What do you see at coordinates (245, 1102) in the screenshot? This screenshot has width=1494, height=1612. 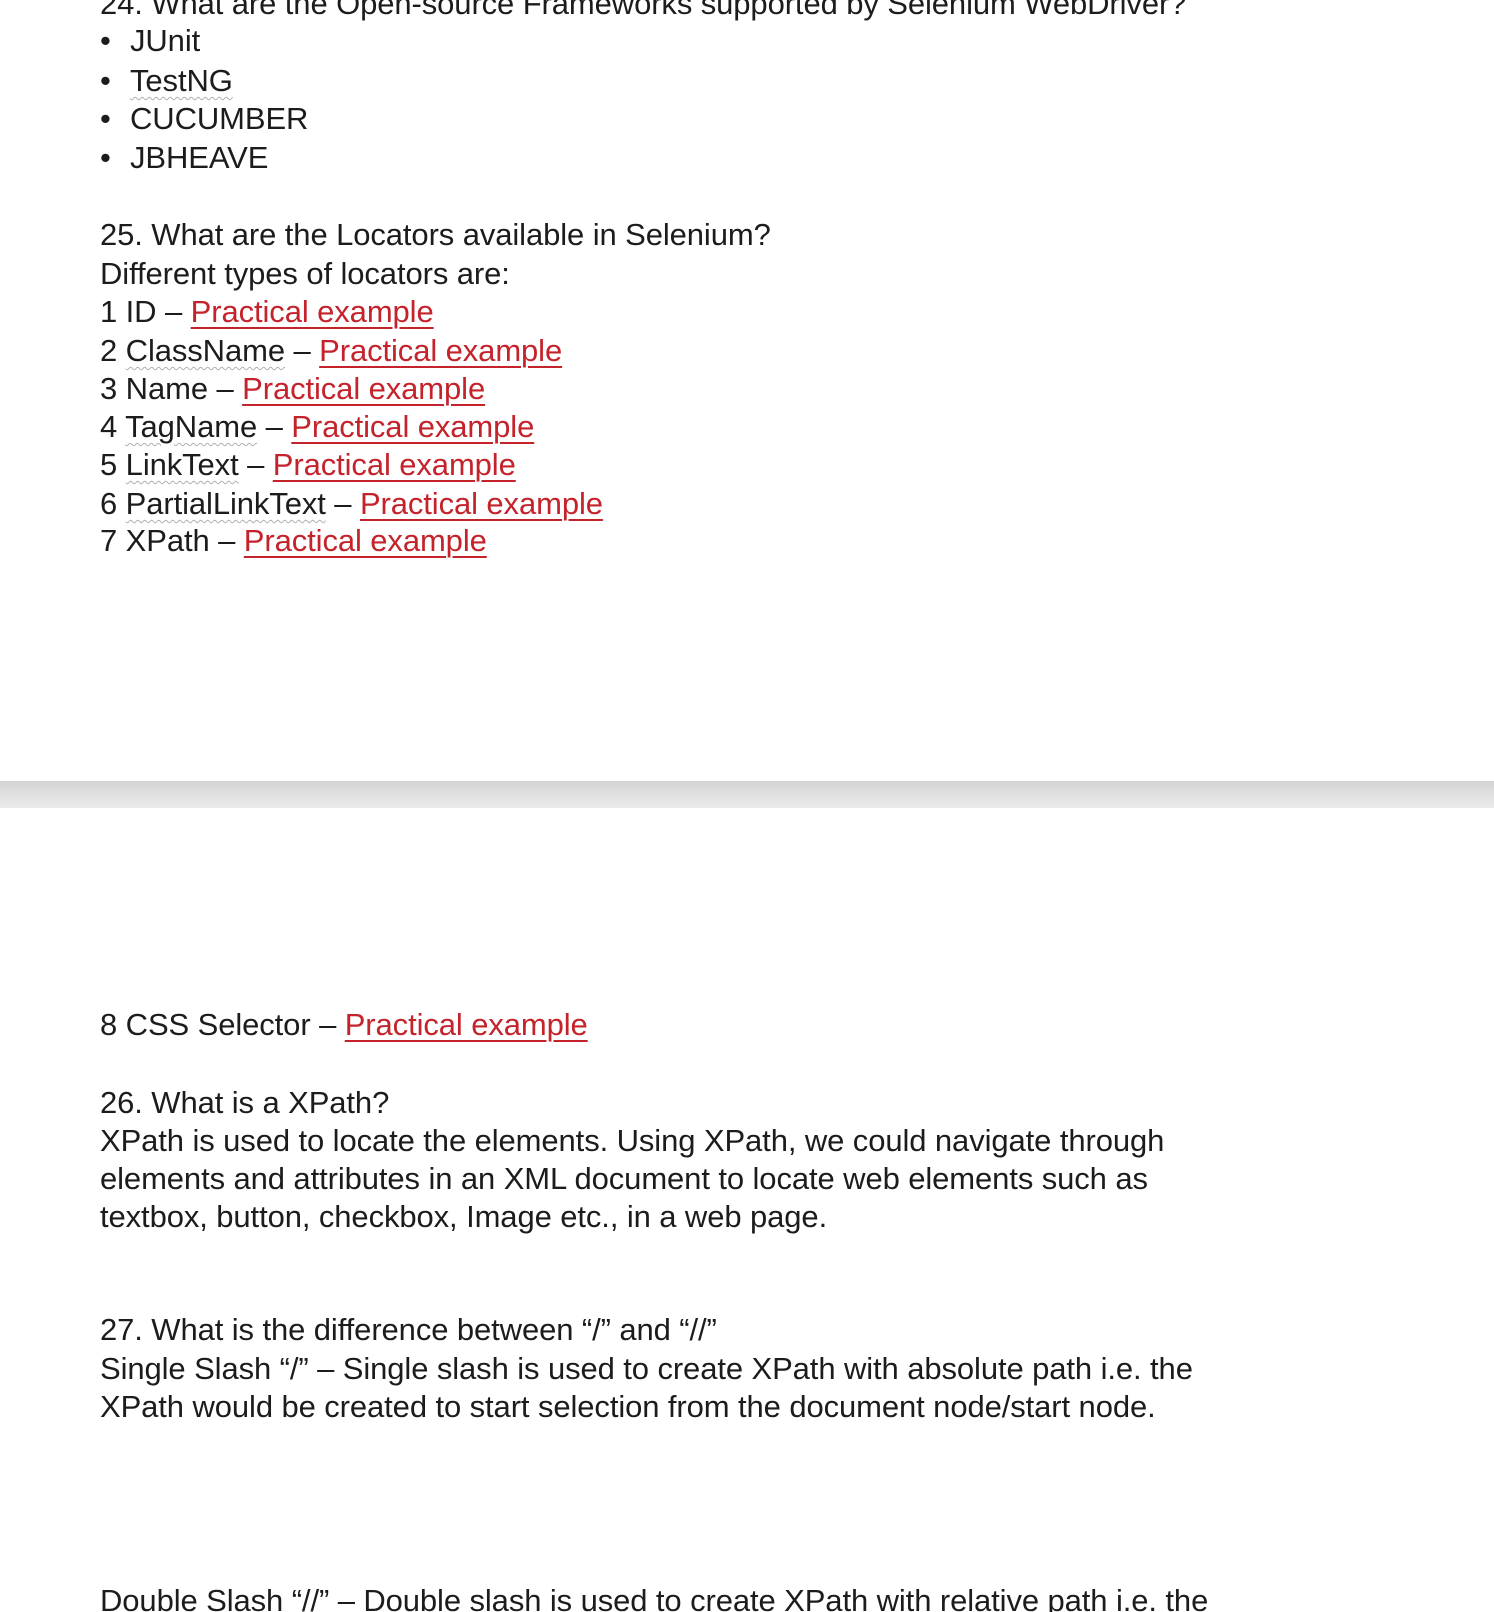 I see `q26-heading: 26. What is a XPath?` at bounding box center [245, 1102].